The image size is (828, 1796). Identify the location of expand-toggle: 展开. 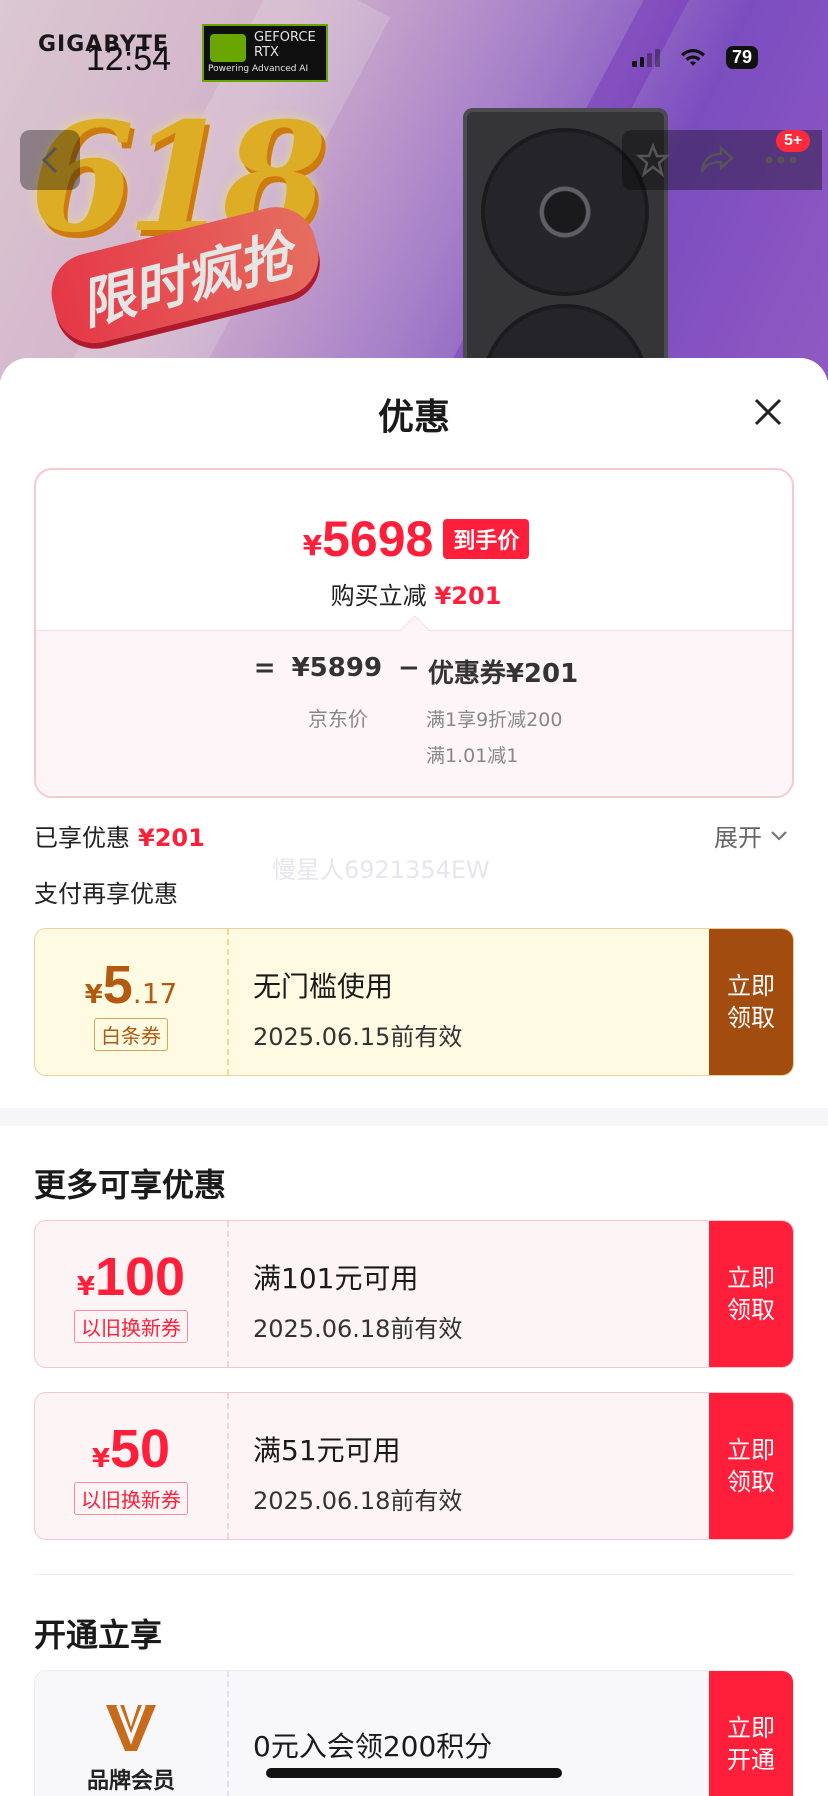
(751, 835).